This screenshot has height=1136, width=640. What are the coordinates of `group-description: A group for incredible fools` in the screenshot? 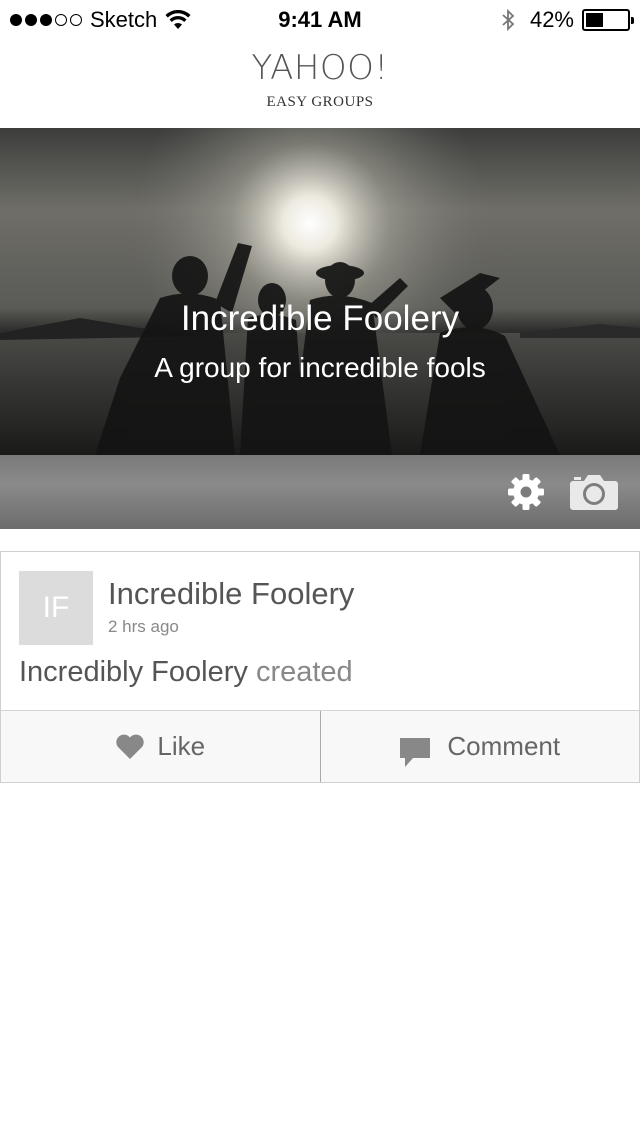 It's located at (320, 367).